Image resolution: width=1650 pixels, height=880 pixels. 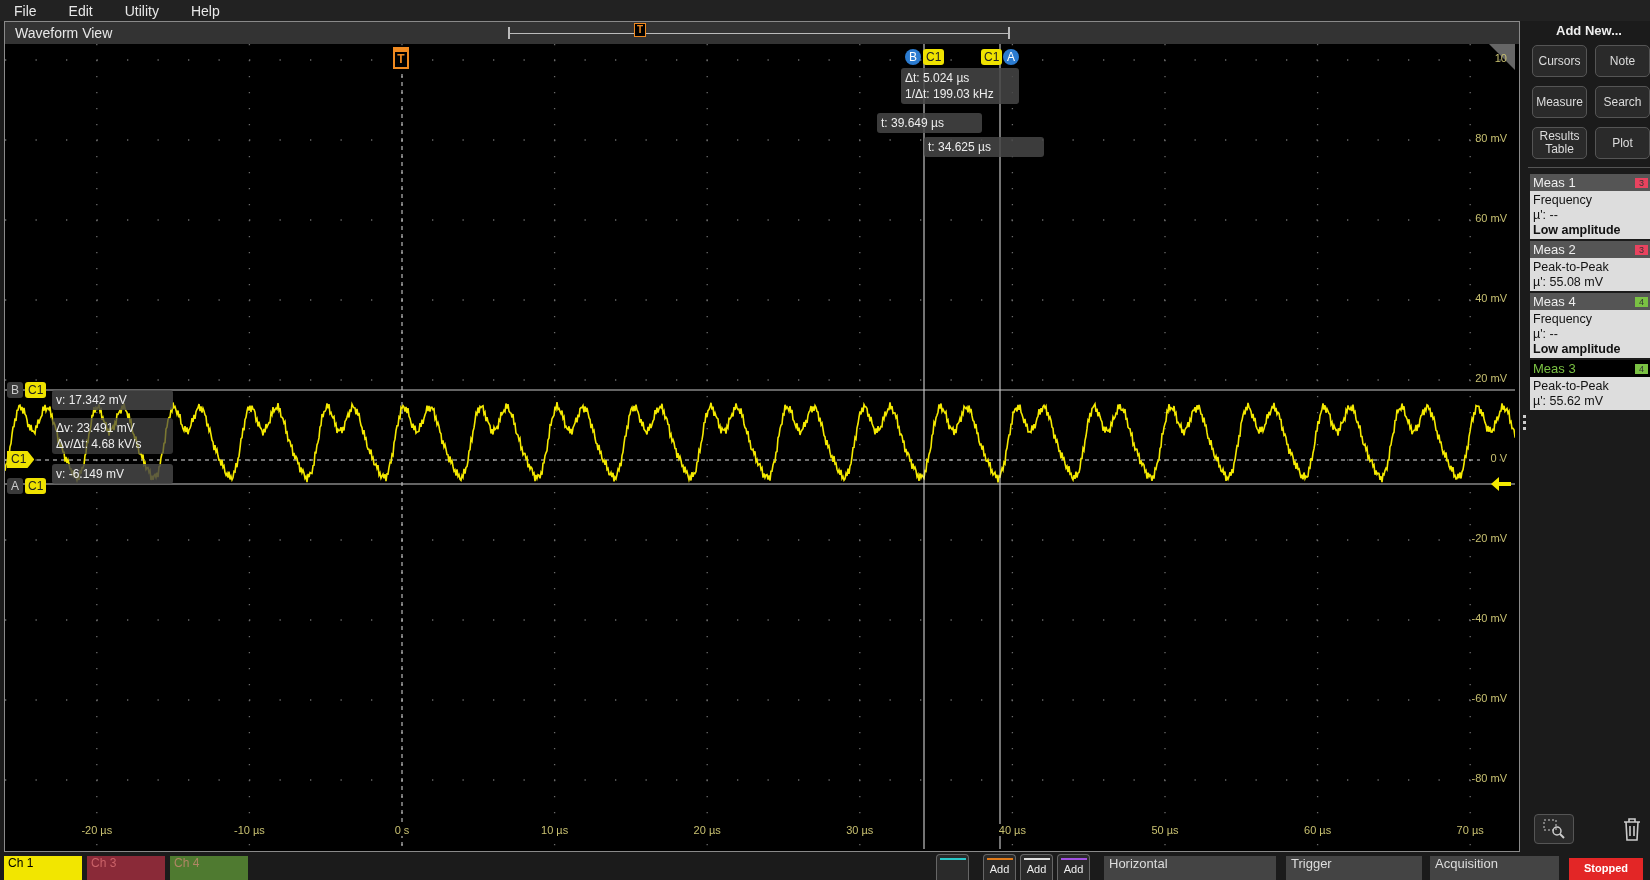 What do you see at coordinates (1491, 378) in the screenshot?
I see `axis-label: 20 mV` at bounding box center [1491, 378].